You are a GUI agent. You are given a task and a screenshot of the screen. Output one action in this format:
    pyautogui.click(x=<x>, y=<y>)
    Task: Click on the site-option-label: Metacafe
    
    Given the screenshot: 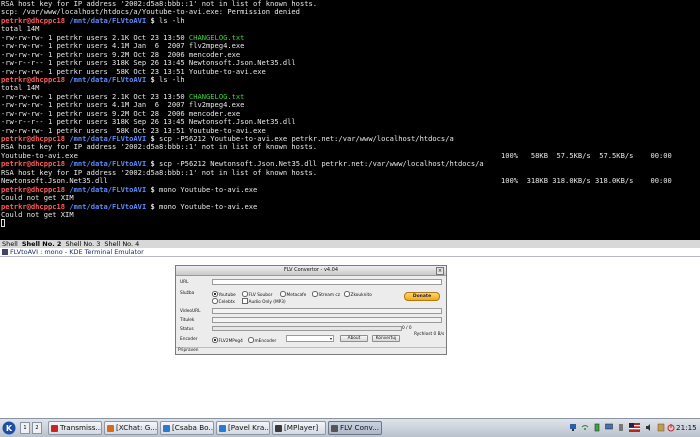 What is the action you would take?
    pyautogui.click(x=296, y=295)
    